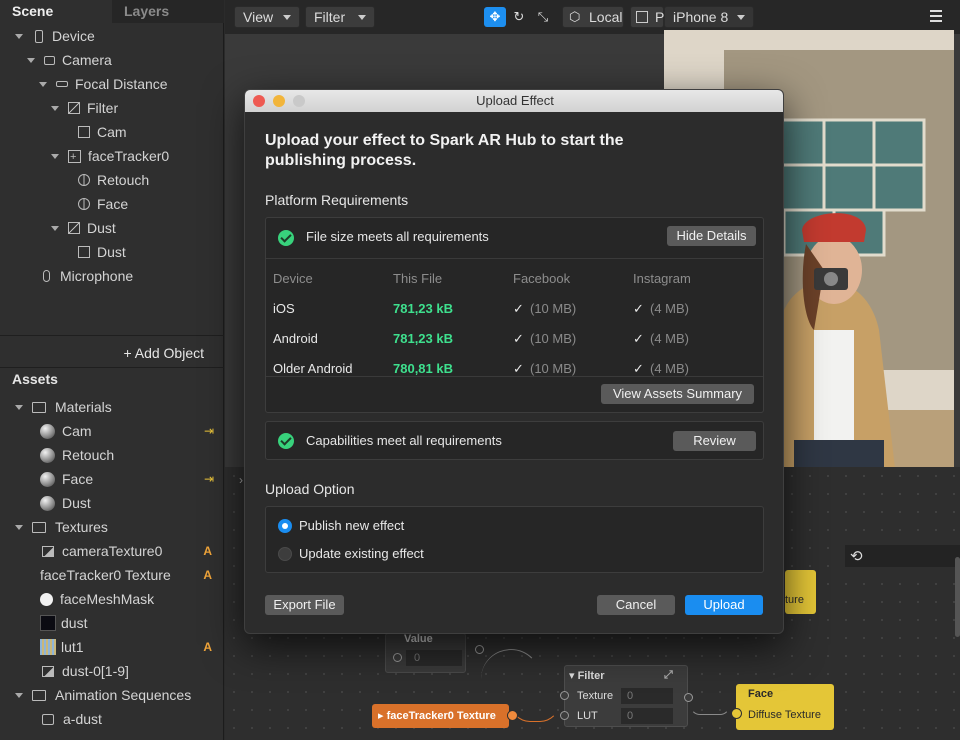 The image size is (960, 740). I want to click on column-header-this-file: This File, so click(418, 278).